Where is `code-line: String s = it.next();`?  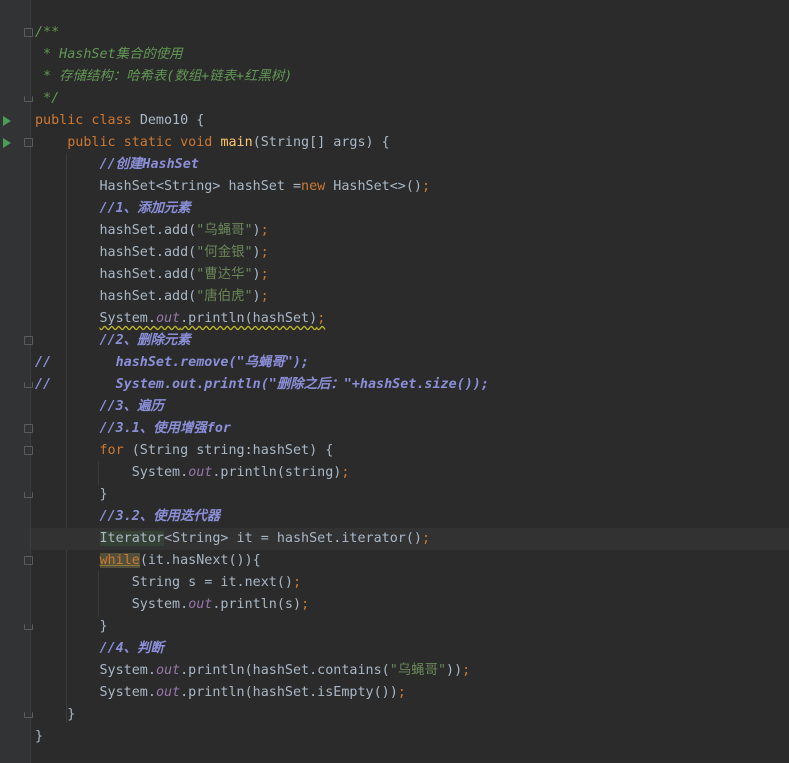
code-line: String s = it.next(); is located at coordinates (410, 583).